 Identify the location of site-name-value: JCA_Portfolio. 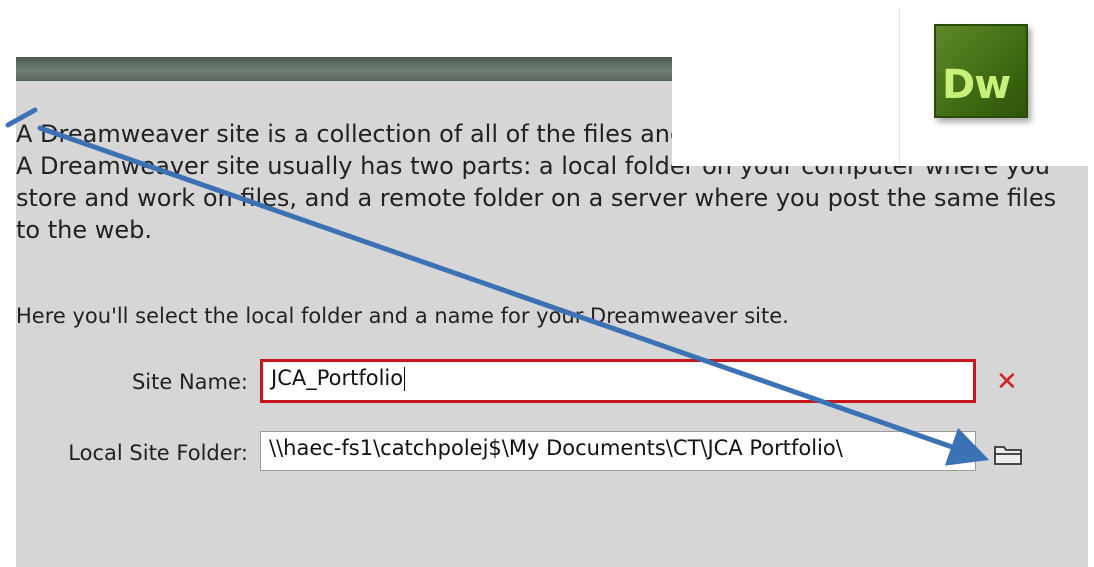
(337, 378).